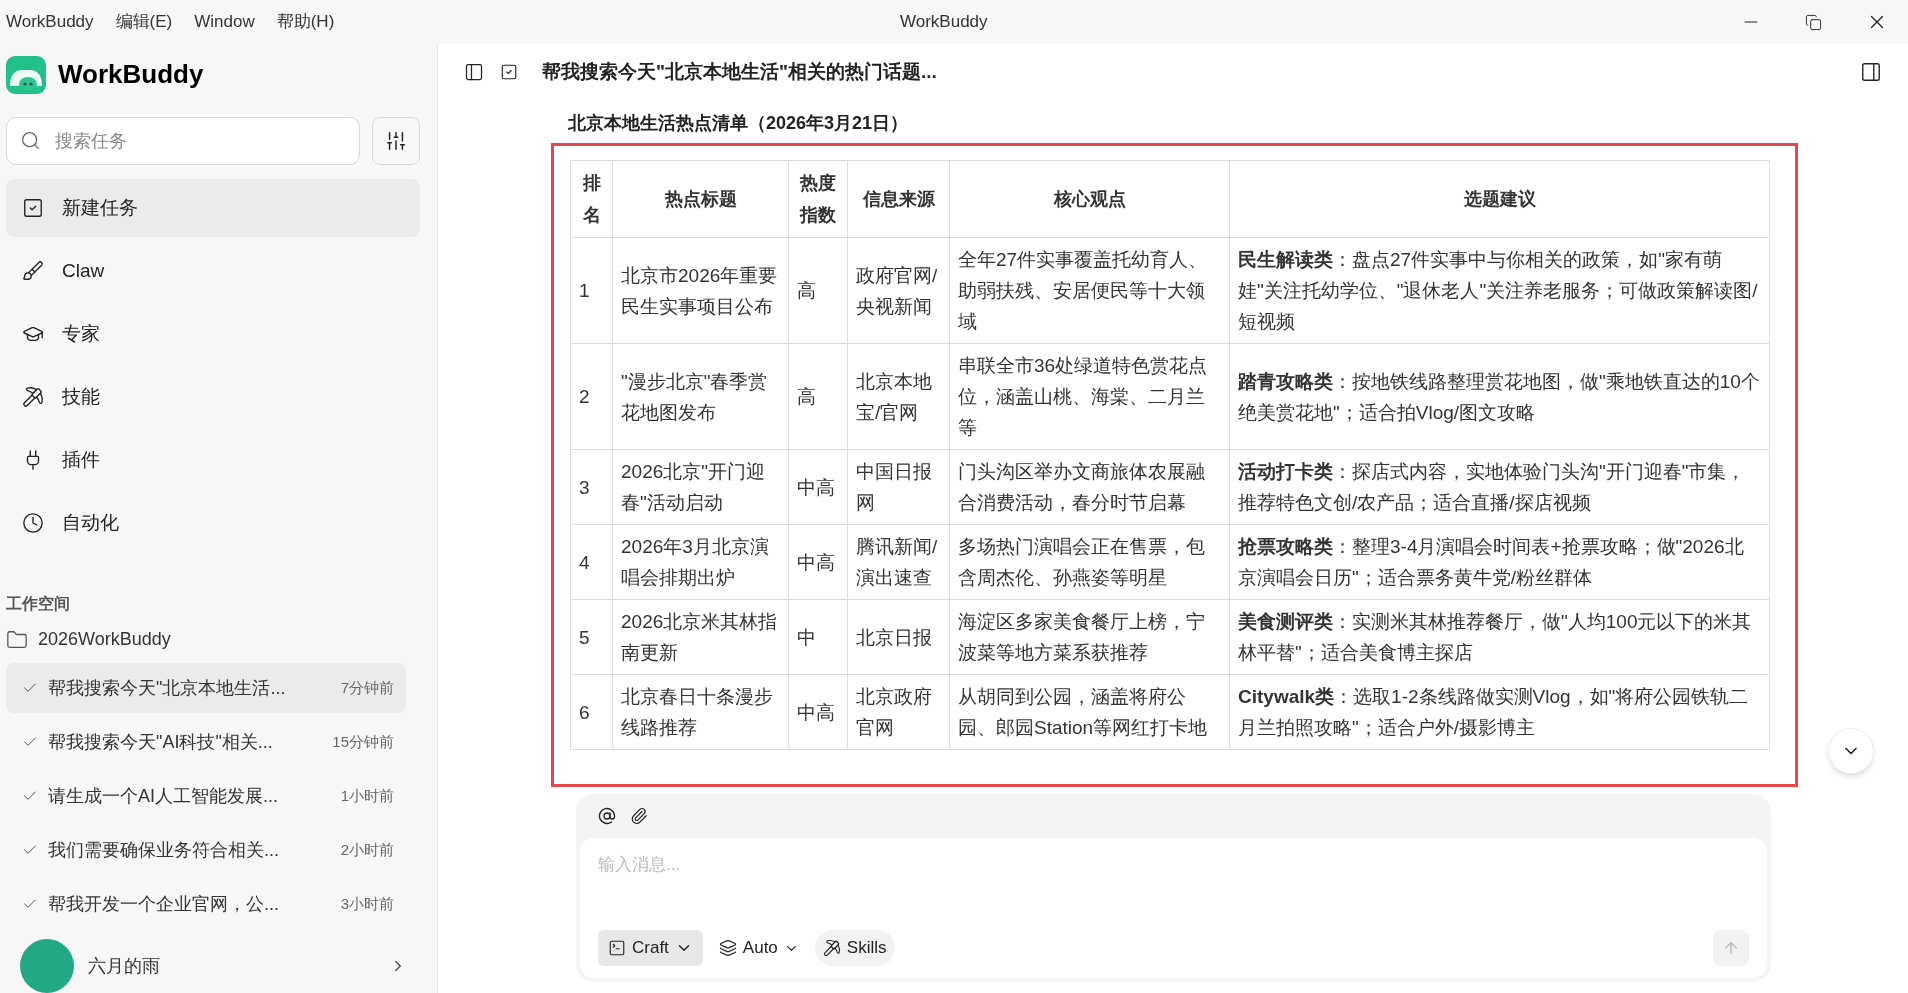 The width and height of the screenshot is (1908, 993). I want to click on nav-item: 技能, so click(213, 397).